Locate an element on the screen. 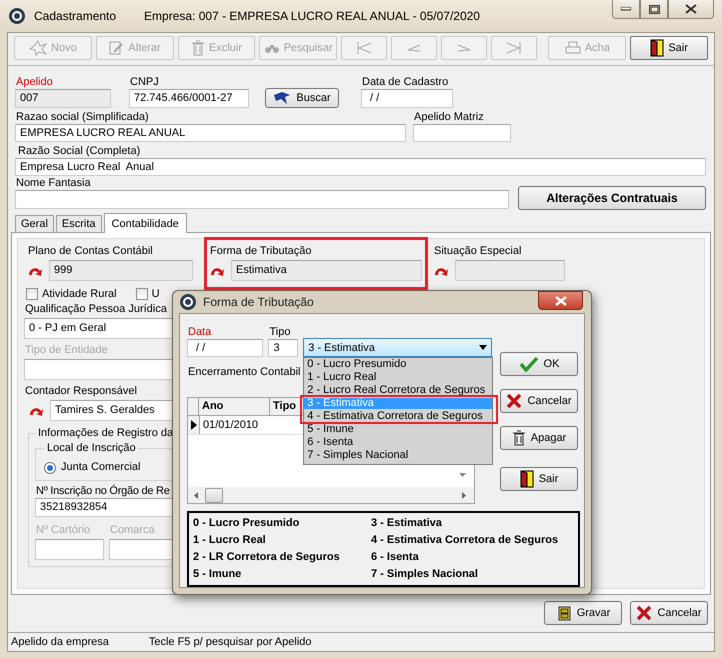 The width and height of the screenshot is (722, 658). field-label: Data de Cadastro is located at coordinates (404, 82).